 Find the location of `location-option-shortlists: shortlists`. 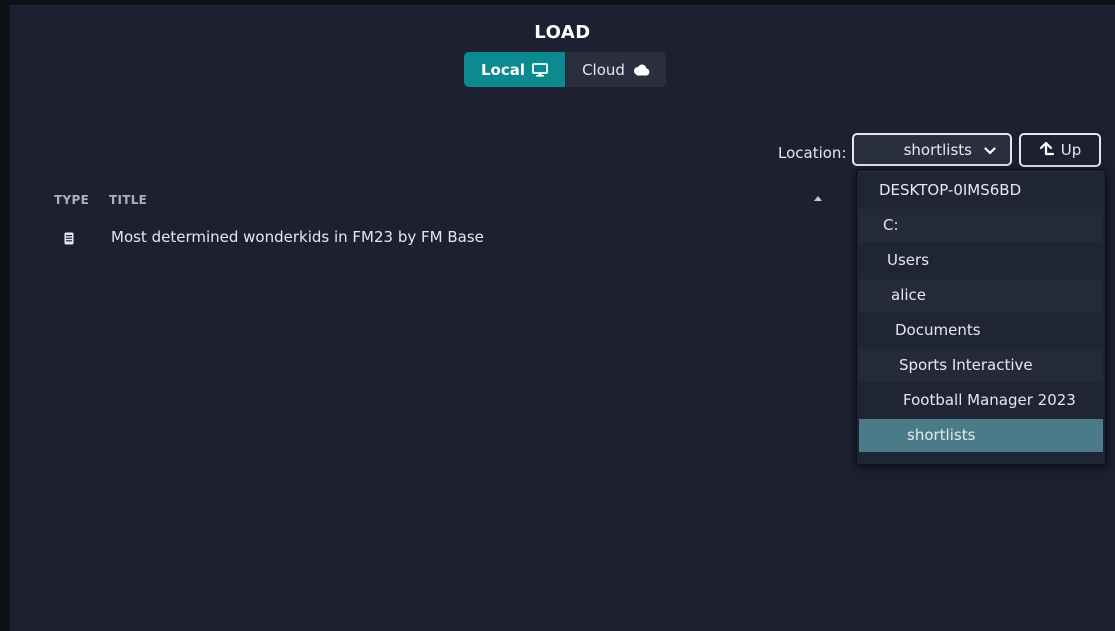

location-option-shortlists: shortlists is located at coordinates (981, 435).